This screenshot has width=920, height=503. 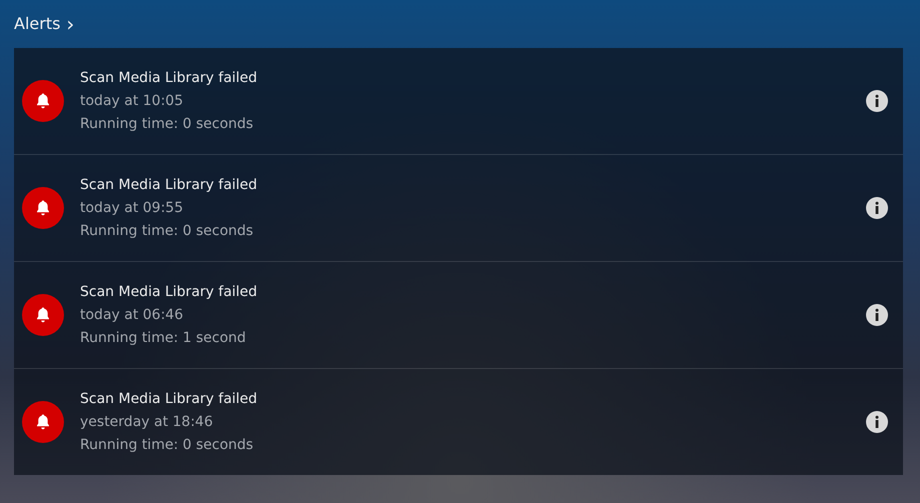 I want to click on alert-time: today at 06:46, so click(x=132, y=315).